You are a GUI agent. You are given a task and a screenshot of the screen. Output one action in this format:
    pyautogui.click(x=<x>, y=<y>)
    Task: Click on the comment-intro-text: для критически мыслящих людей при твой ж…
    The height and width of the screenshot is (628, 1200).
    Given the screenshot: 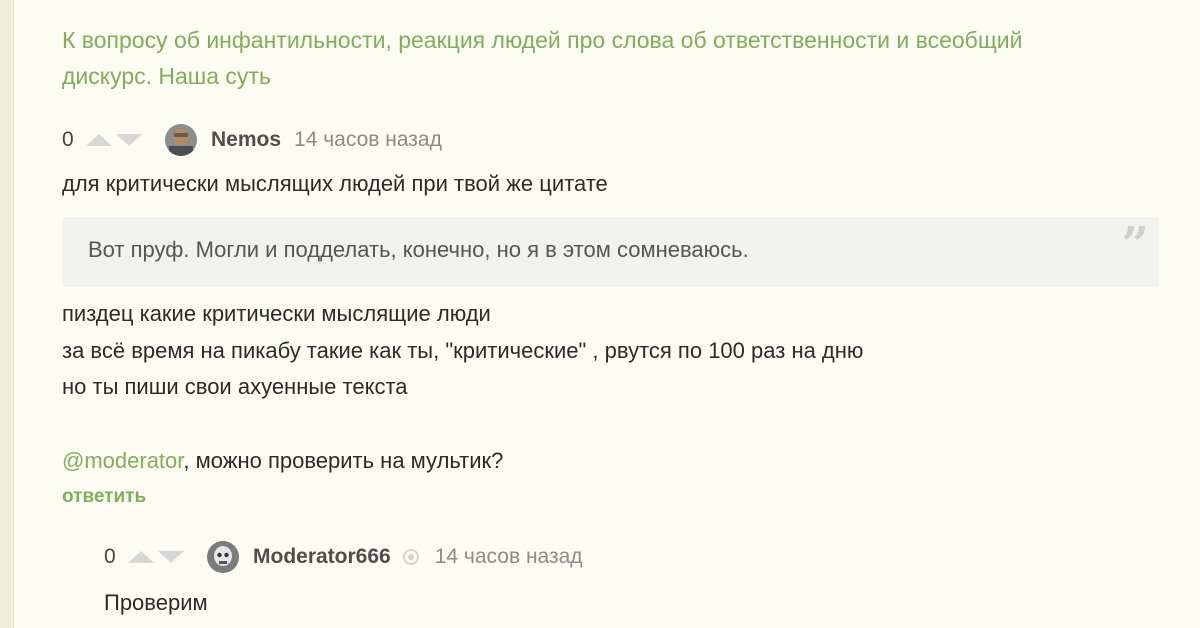 What is the action you would take?
    pyautogui.click(x=335, y=183)
    